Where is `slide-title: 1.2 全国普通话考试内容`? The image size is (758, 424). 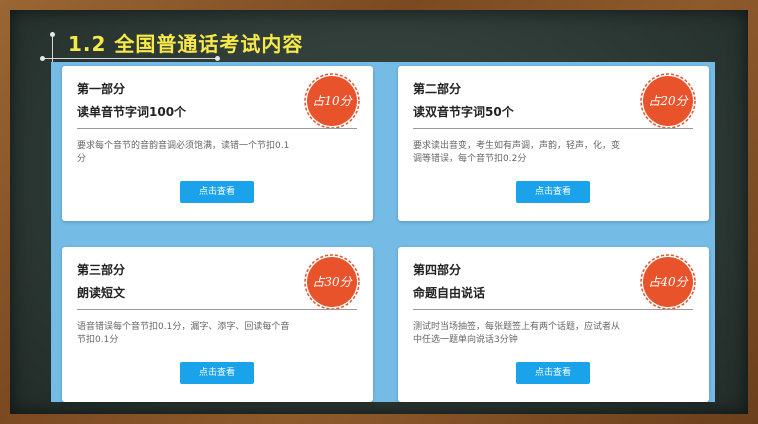 slide-title: 1.2 全国普通话考试内容 is located at coordinates (186, 44).